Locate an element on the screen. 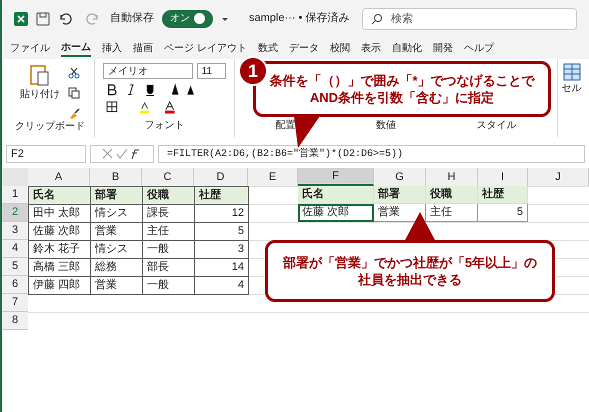 The width and height of the screenshot is (589, 412). menu-tab: 表示 is located at coordinates (370, 48).